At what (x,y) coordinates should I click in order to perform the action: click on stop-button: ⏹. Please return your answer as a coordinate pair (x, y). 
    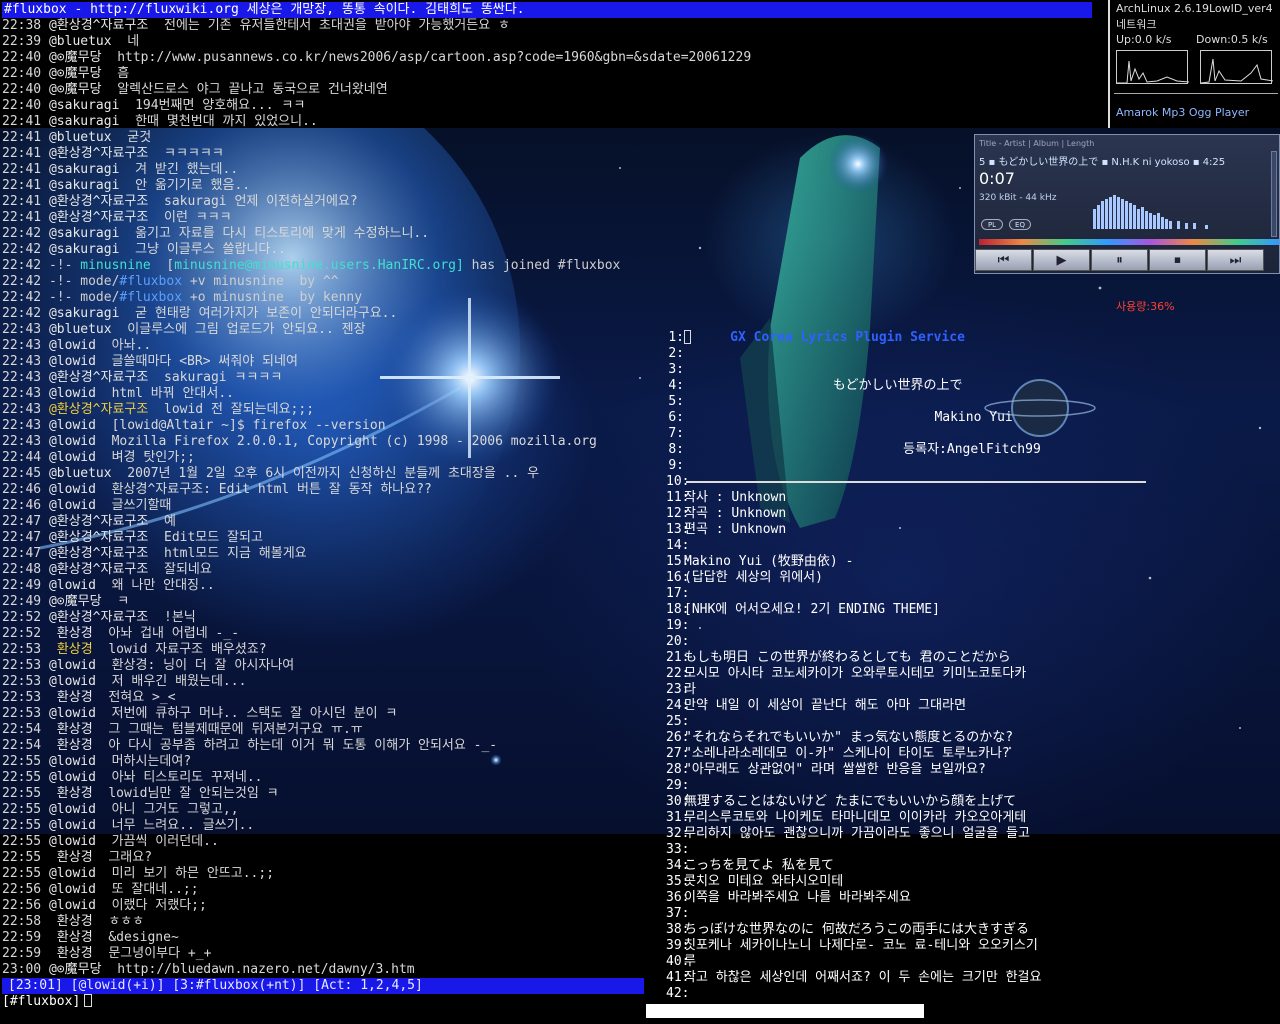
    Looking at the image, I should click on (1177, 260).